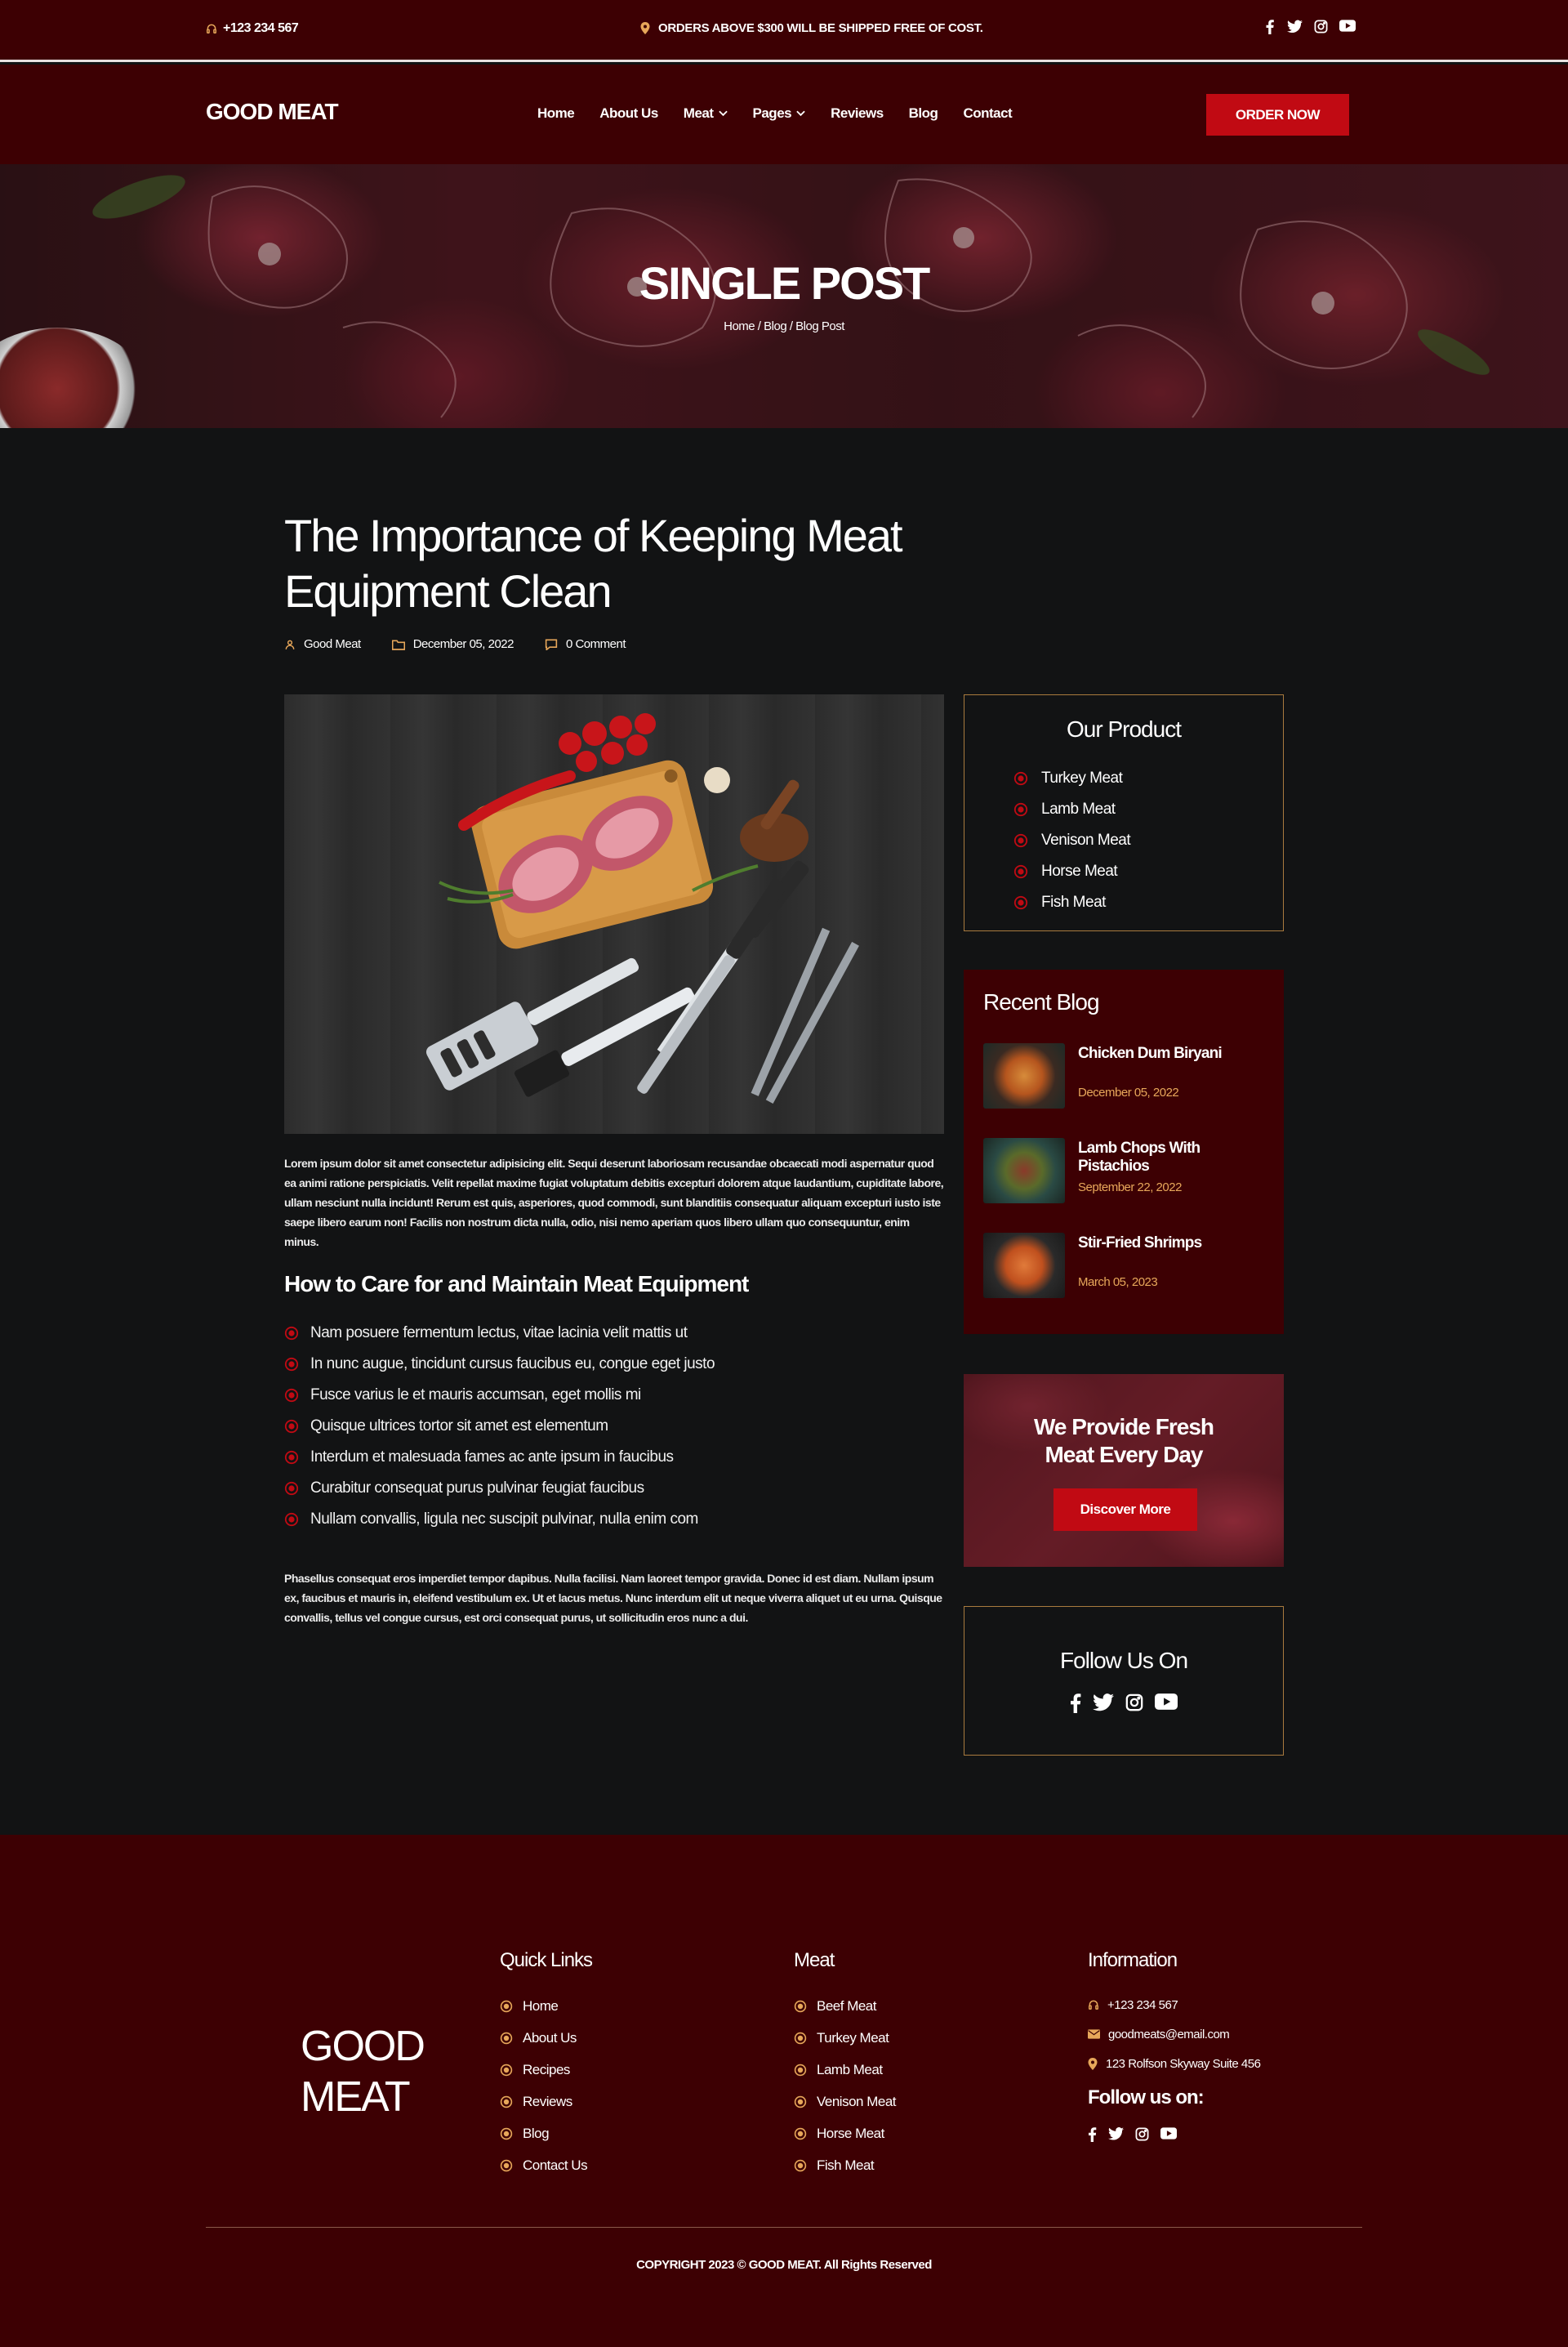 Image resolution: width=1568 pixels, height=2347 pixels. What do you see at coordinates (1071, 902) in the screenshot?
I see `product-link: Fish Meat` at bounding box center [1071, 902].